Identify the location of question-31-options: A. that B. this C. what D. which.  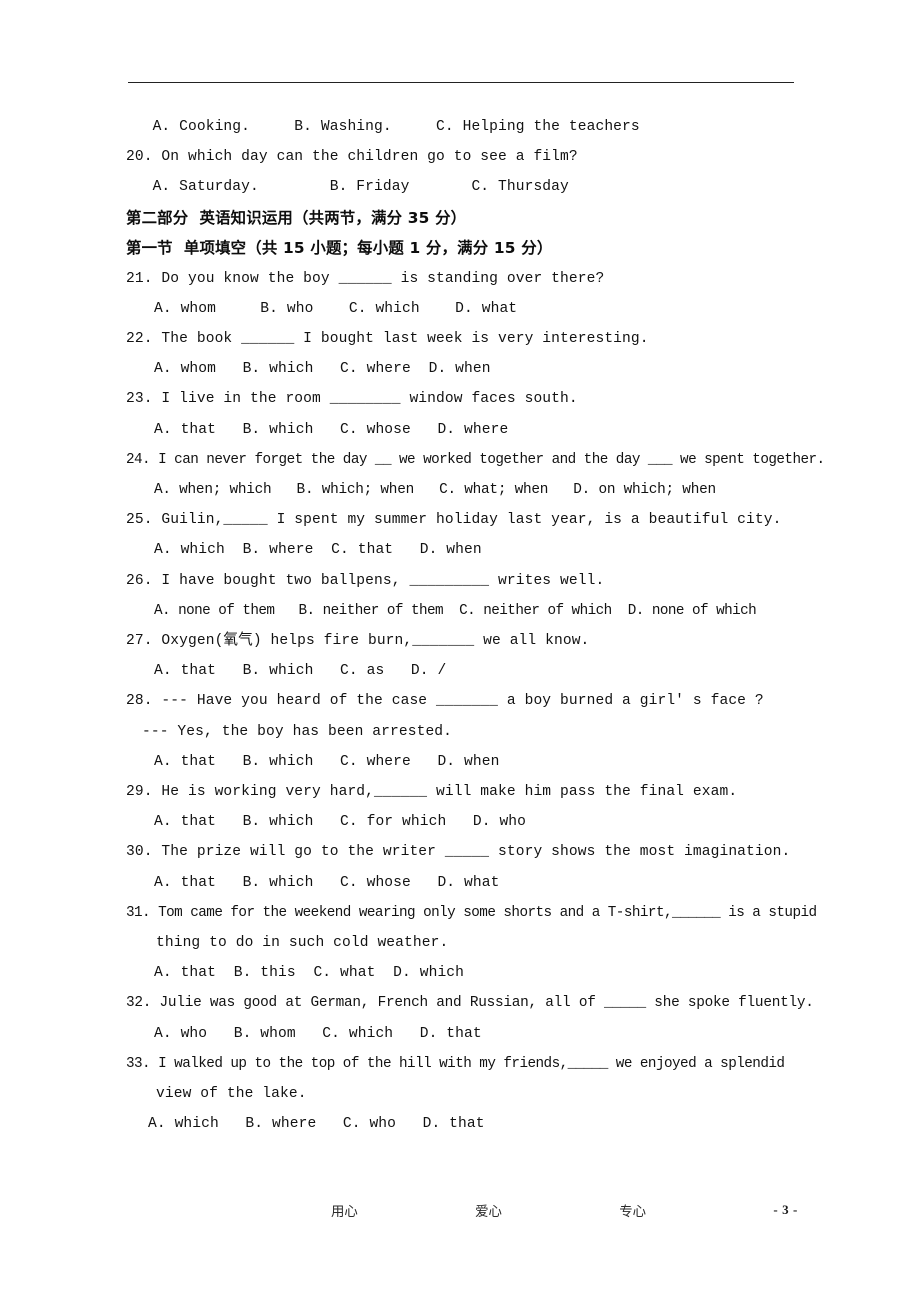
(309, 973).